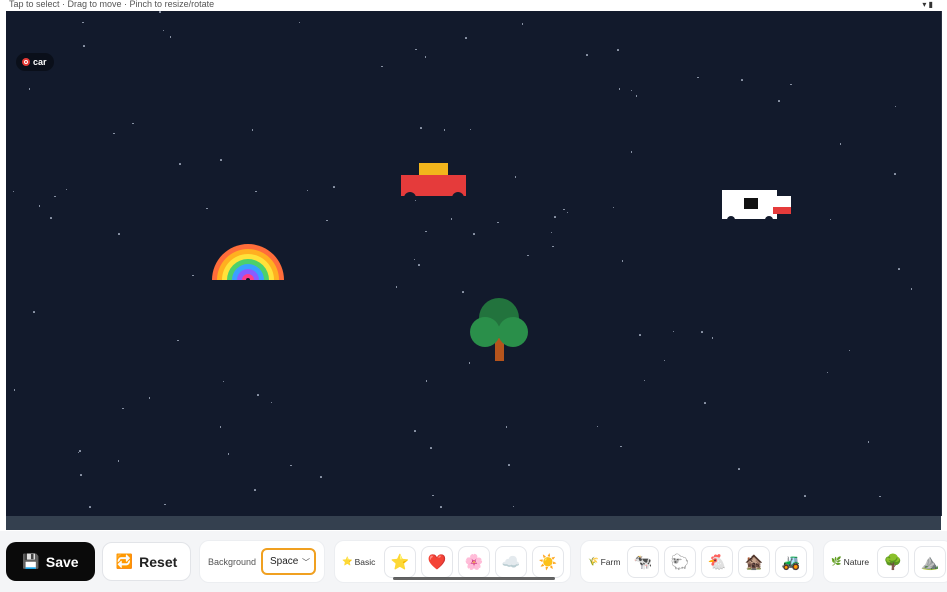 The width and height of the screenshot is (947, 592). Describe the element at coordinates (288, 561) in the screenshot. I see `background-select: Space ﹀` at that location.